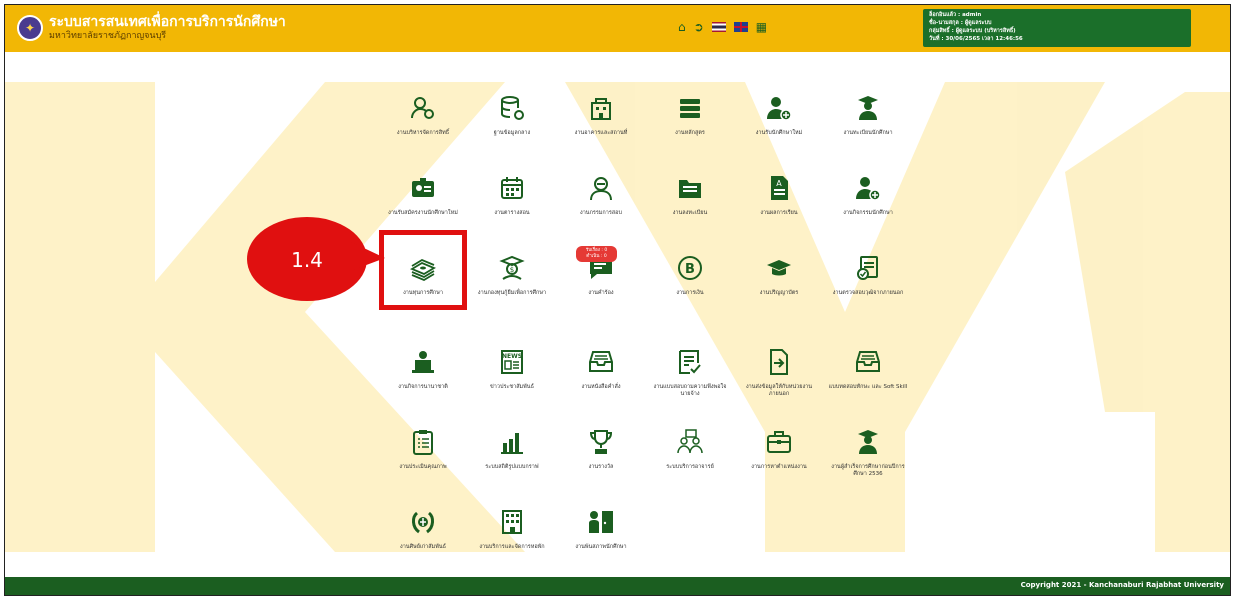  I want to click on menu-tile: งานตารางสอน, so click(512, 209).